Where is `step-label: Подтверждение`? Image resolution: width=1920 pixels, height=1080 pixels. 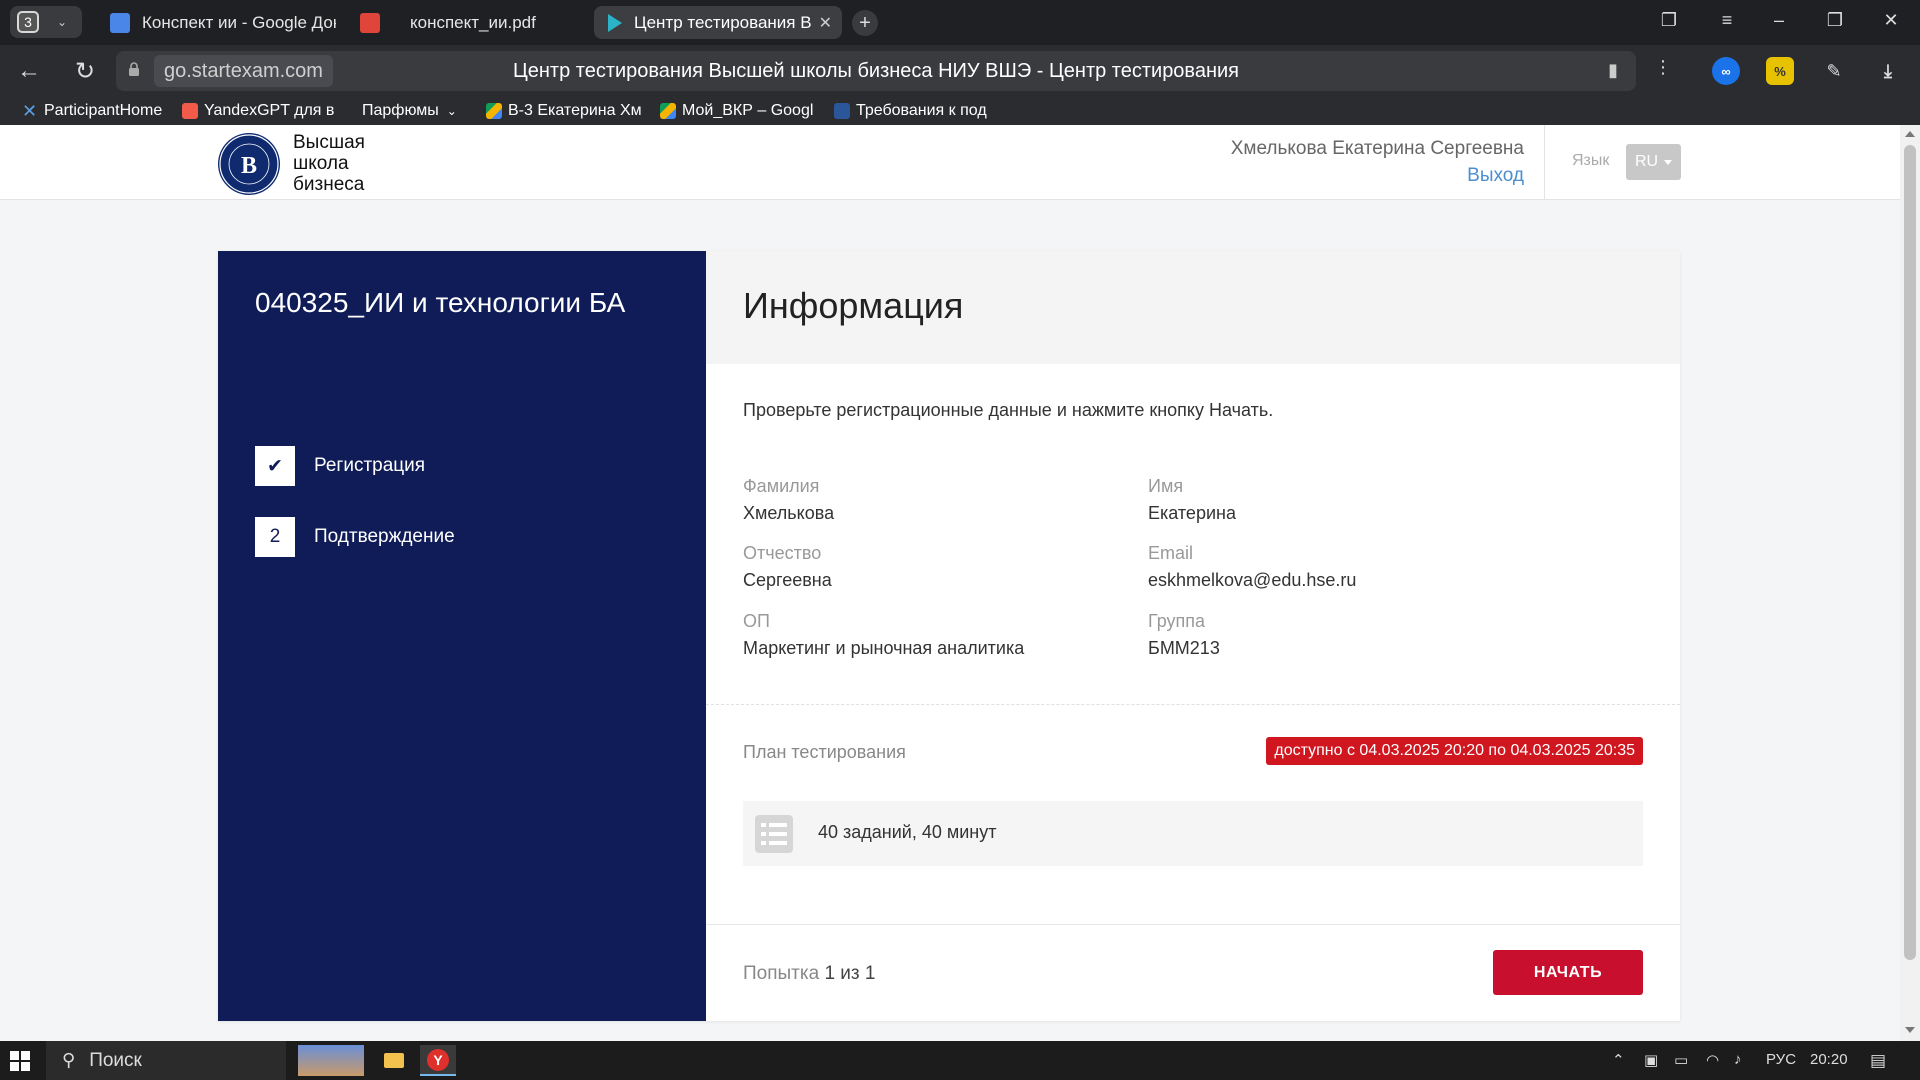
step-label: Подтверждение is located at coordinates (384, 536).